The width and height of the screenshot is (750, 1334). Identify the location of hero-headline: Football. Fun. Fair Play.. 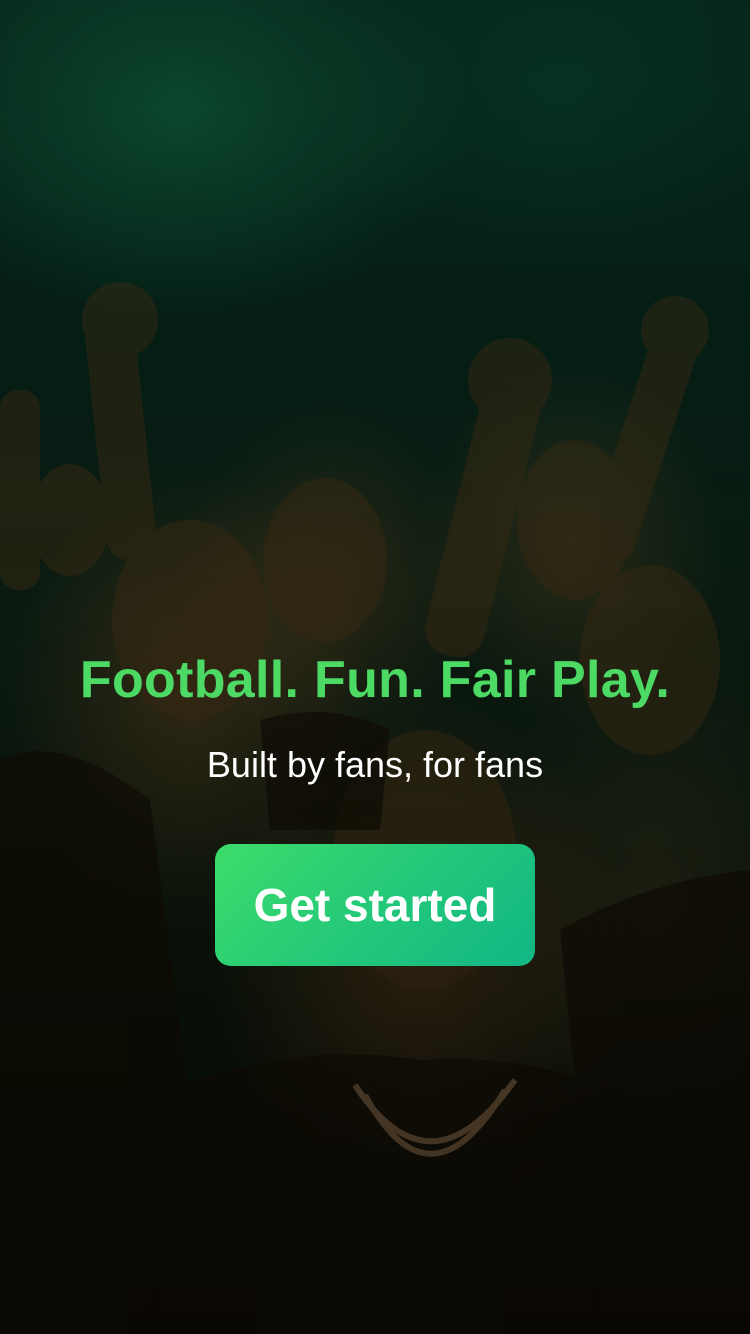
(375, 680).